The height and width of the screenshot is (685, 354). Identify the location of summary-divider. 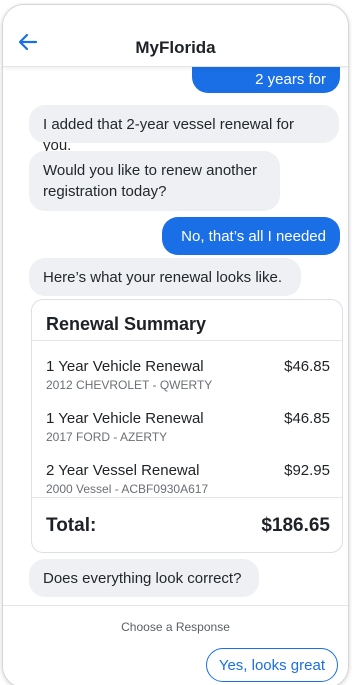
(187, 340).